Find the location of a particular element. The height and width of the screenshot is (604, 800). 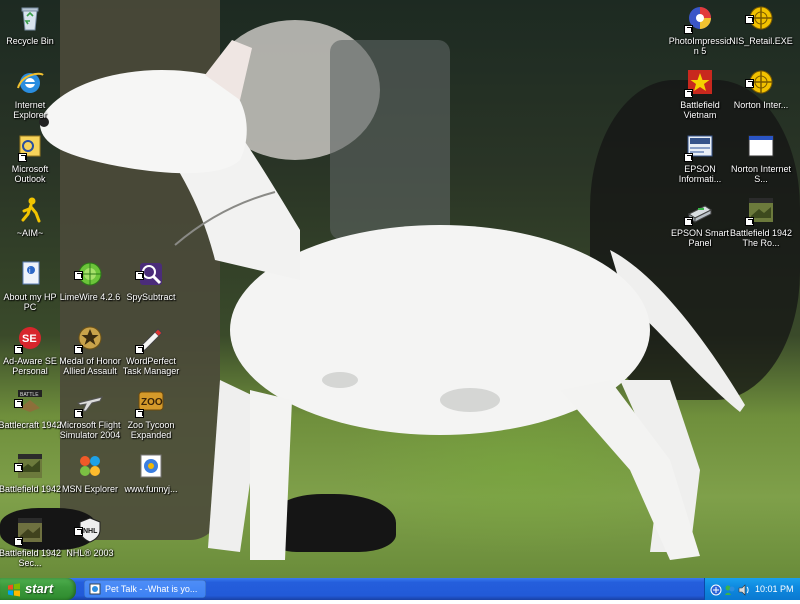

desktop-icon-label: About my HP PC is located at coordinates (30, 302).